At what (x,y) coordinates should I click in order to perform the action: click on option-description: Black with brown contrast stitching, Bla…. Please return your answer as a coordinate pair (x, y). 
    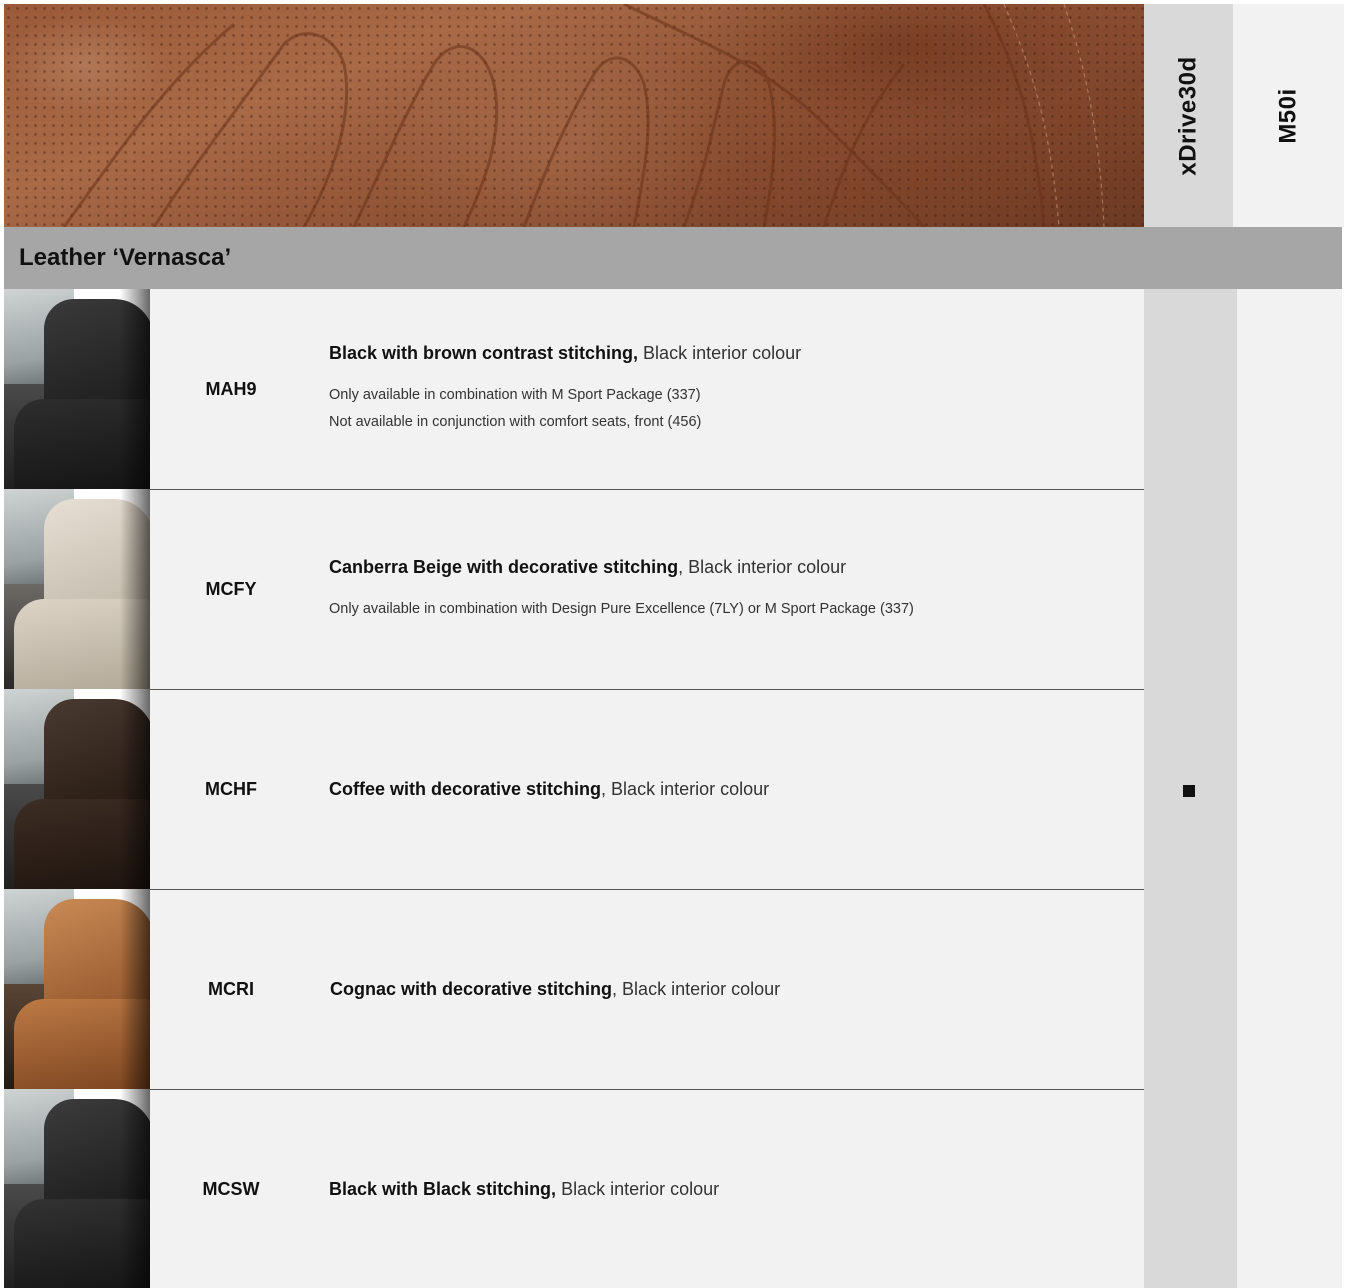
    Looking at the image, I should click on (729, 389).